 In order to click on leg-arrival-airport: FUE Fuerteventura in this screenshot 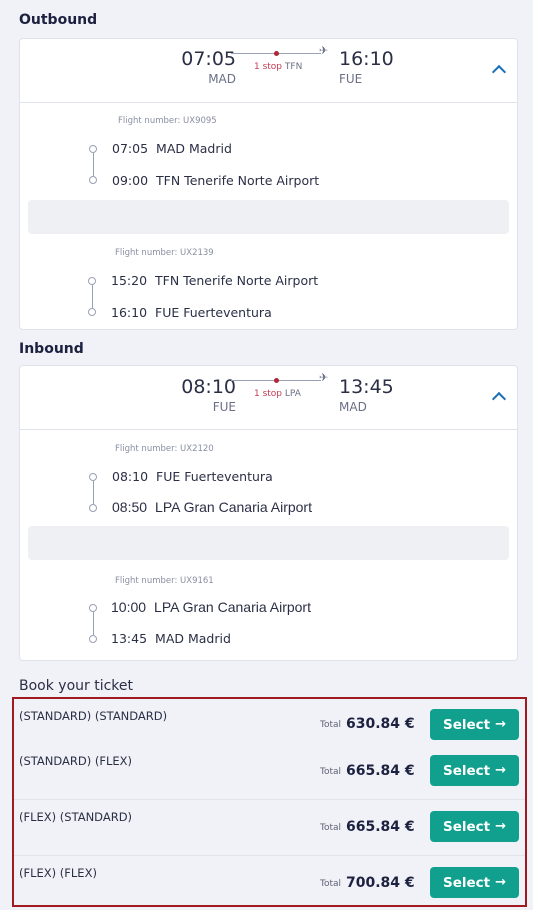, I will do `click(213, 312)`.